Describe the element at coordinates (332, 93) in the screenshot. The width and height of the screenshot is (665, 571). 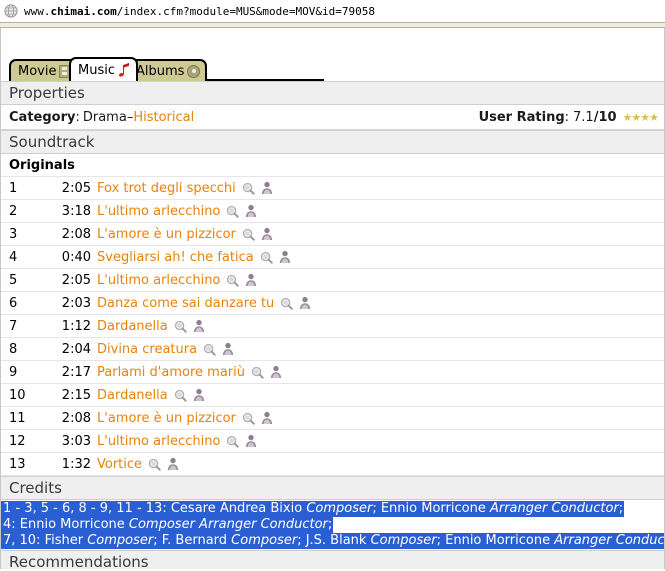
I see `section-header-properties: Properties` at that location.